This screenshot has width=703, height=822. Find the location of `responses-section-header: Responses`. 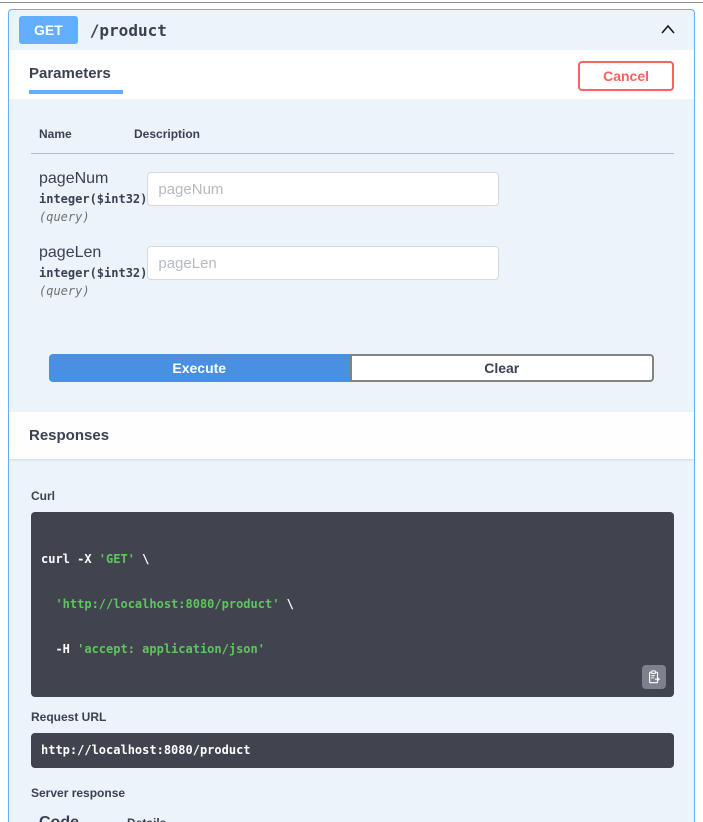

responses-section-header: Responses is located at coordinates (351, 435).